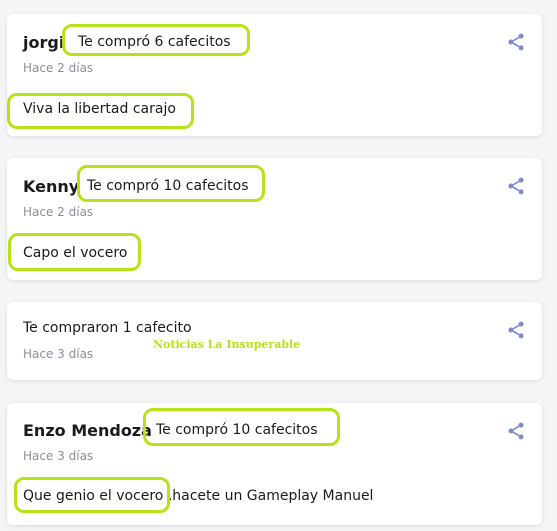  Describe the element at coordinates (87, 430) in the screenshot. I see `supporter-name: Enzo Mendoza` at that location.